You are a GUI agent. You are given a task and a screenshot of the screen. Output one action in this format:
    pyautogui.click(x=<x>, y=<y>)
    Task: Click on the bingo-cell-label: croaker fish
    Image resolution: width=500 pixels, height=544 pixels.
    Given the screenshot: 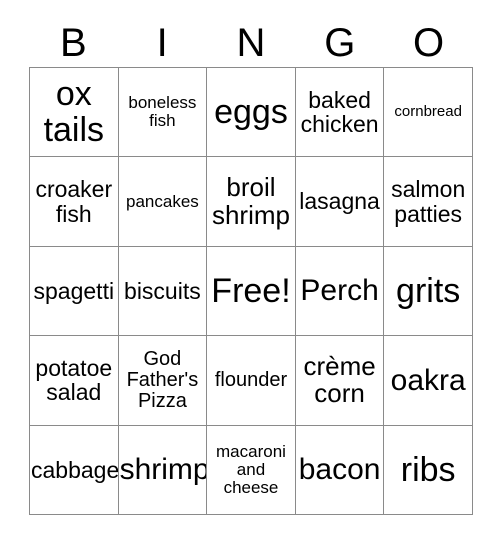 What is the action you would take?
    pyautogui.click(x=74, y=201)
    